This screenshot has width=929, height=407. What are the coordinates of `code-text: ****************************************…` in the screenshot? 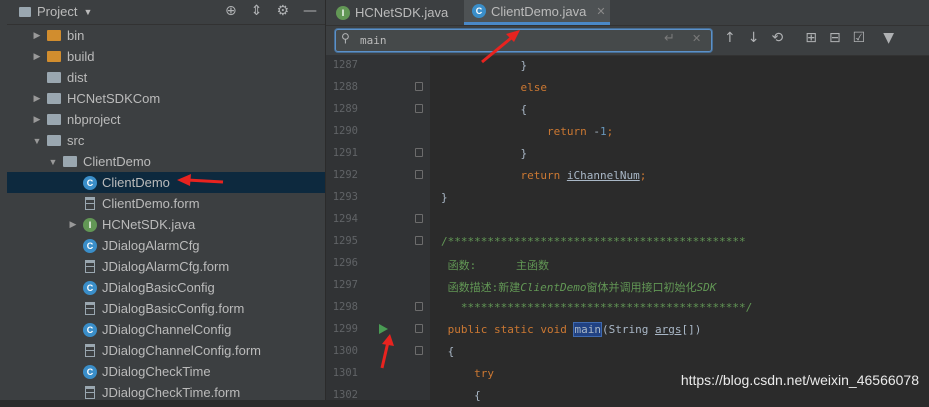 It's located at (597, 307).